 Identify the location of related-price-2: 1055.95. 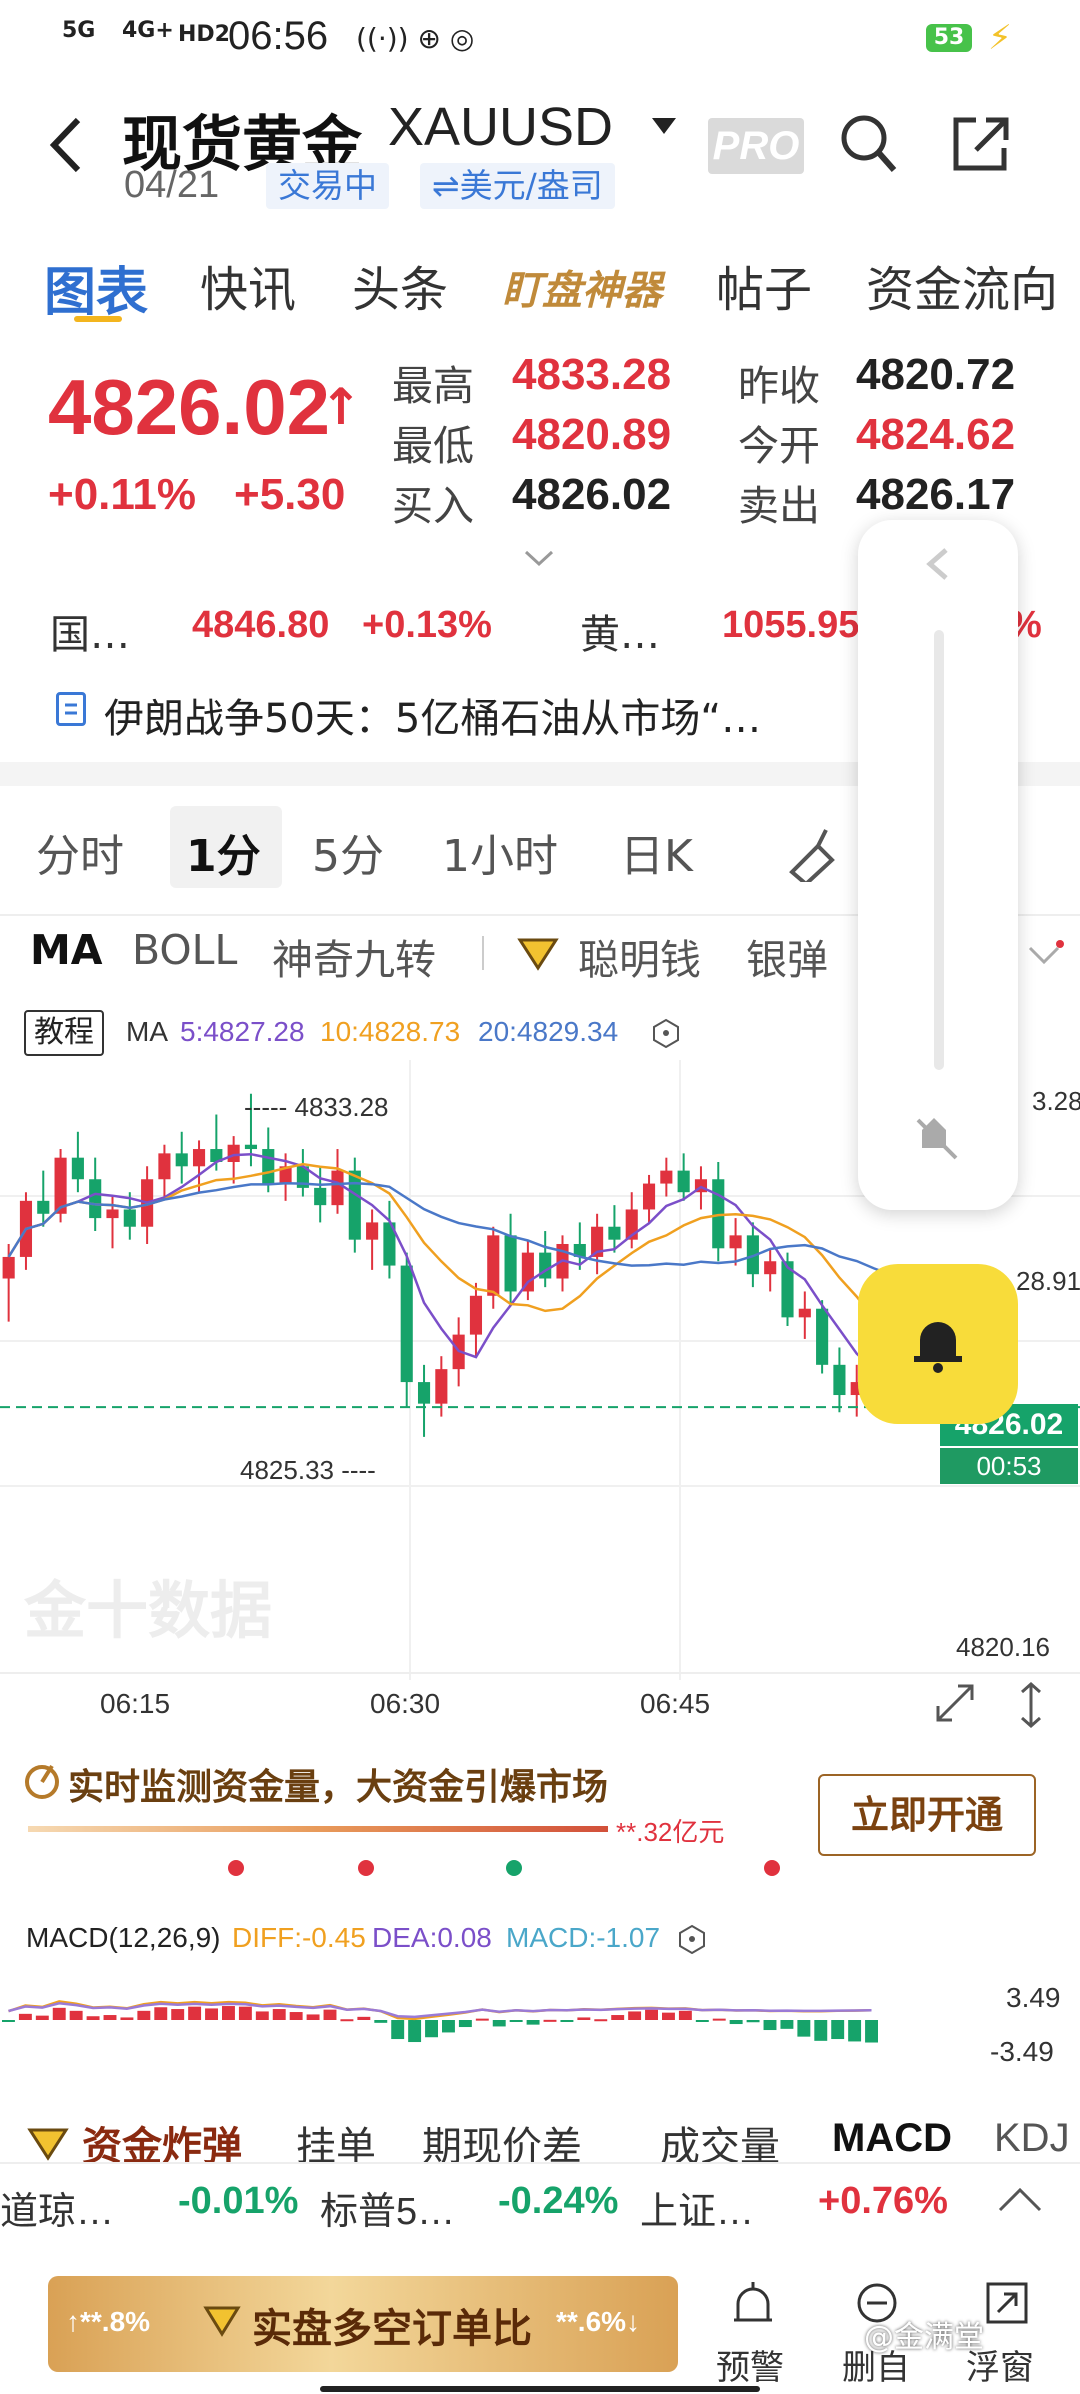
(791, 625).